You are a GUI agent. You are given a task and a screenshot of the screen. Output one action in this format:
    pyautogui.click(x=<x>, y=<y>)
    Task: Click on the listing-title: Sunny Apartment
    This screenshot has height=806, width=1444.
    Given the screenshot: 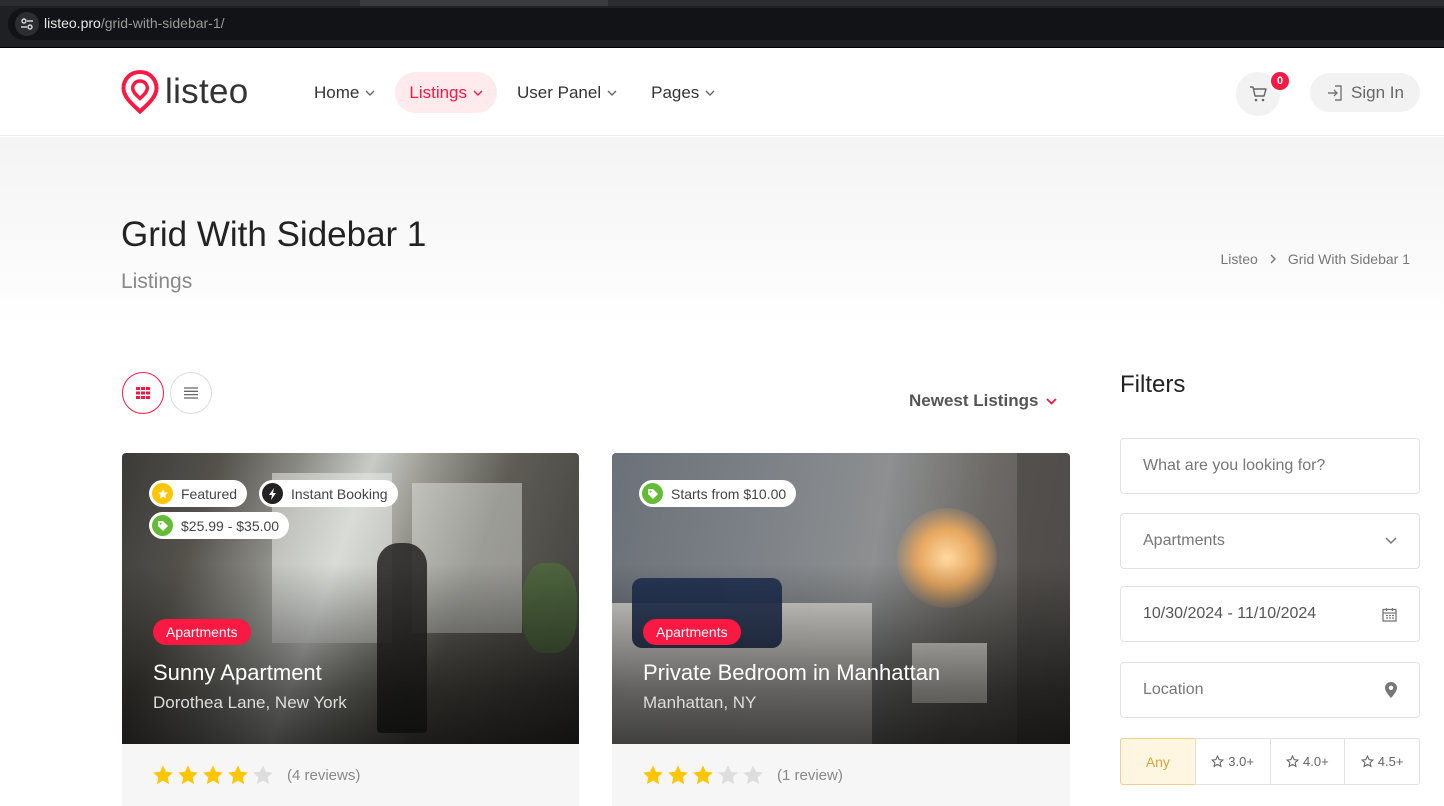 What is the action you would take?
    pyautogui.click(x=237, y=673)
    